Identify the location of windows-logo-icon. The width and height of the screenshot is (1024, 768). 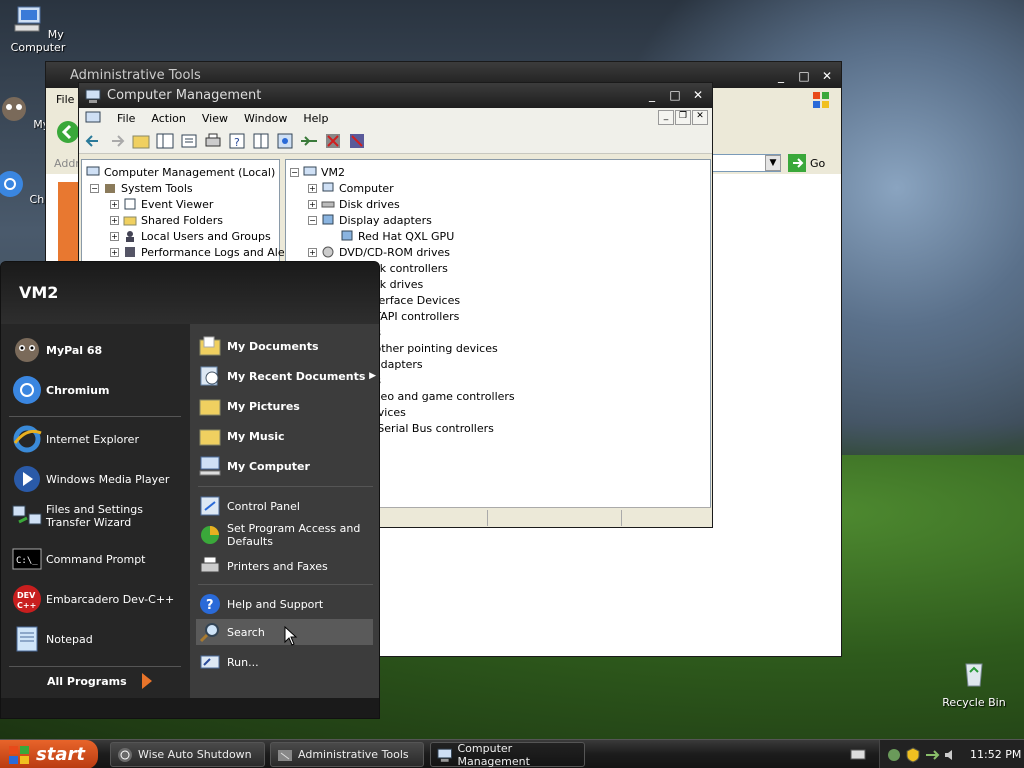
(821, 100).